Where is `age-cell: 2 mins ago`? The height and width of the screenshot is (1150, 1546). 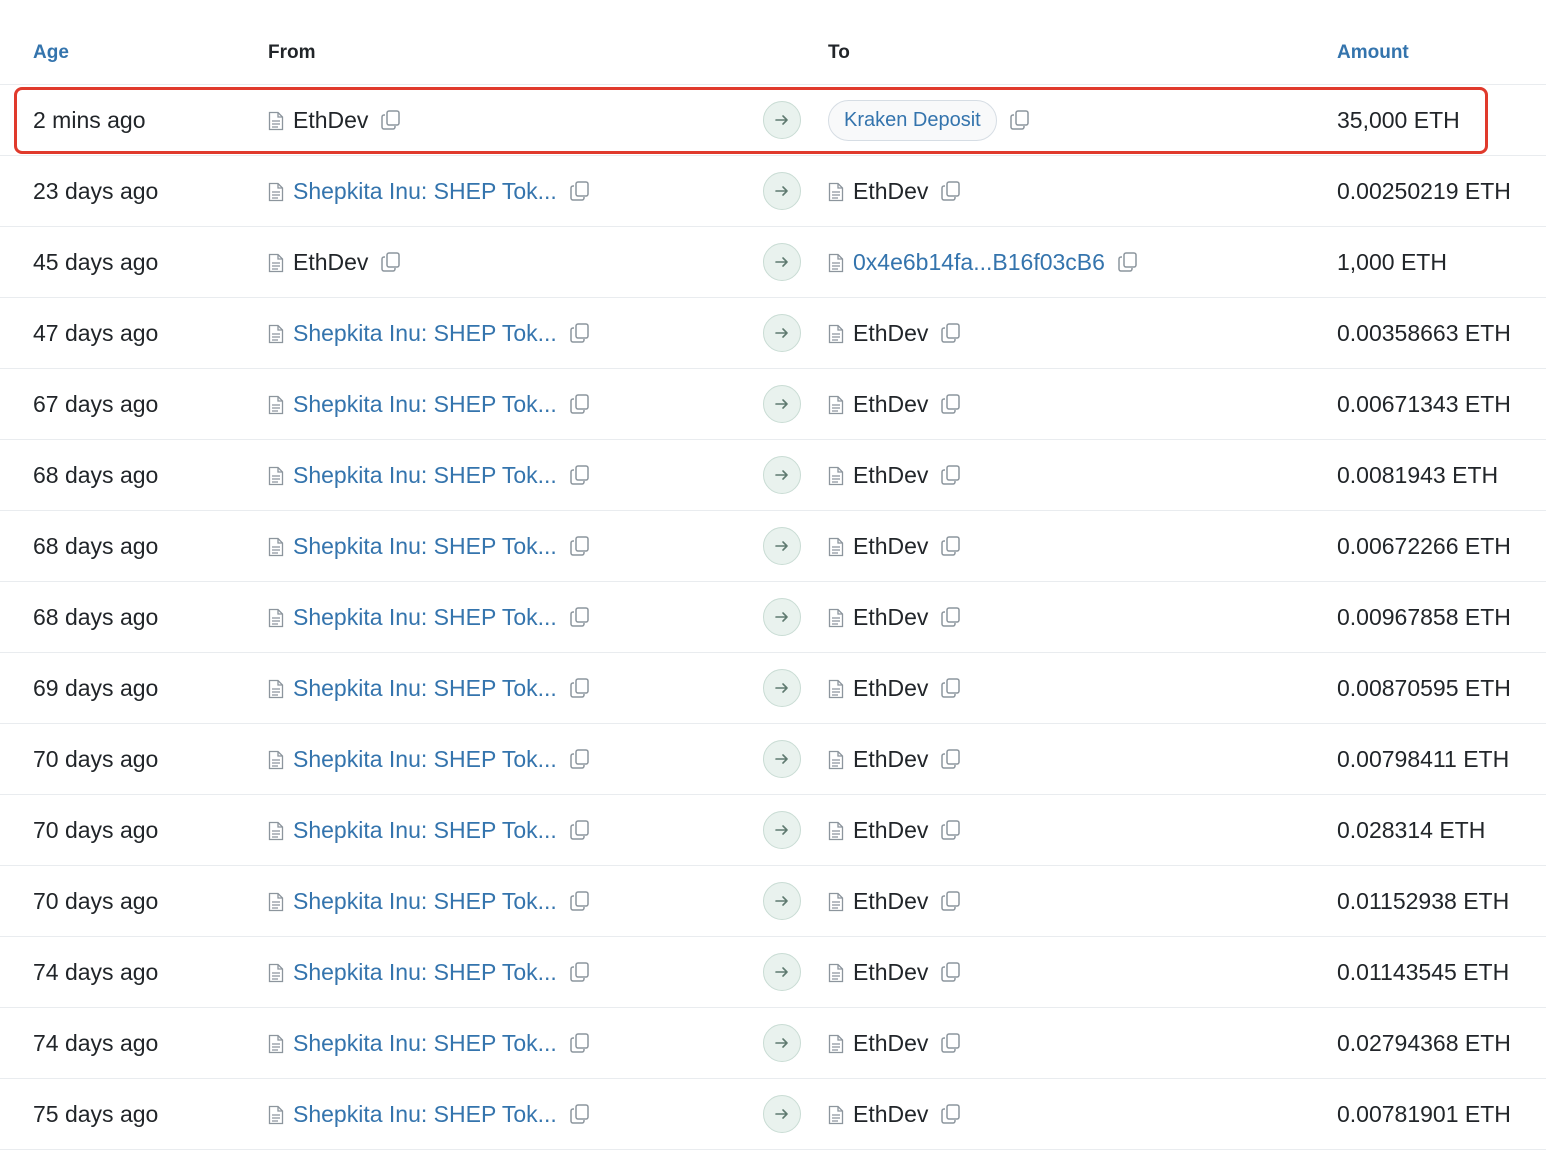
age-cell: 2 mins ago is located at coordinates (89, 119).